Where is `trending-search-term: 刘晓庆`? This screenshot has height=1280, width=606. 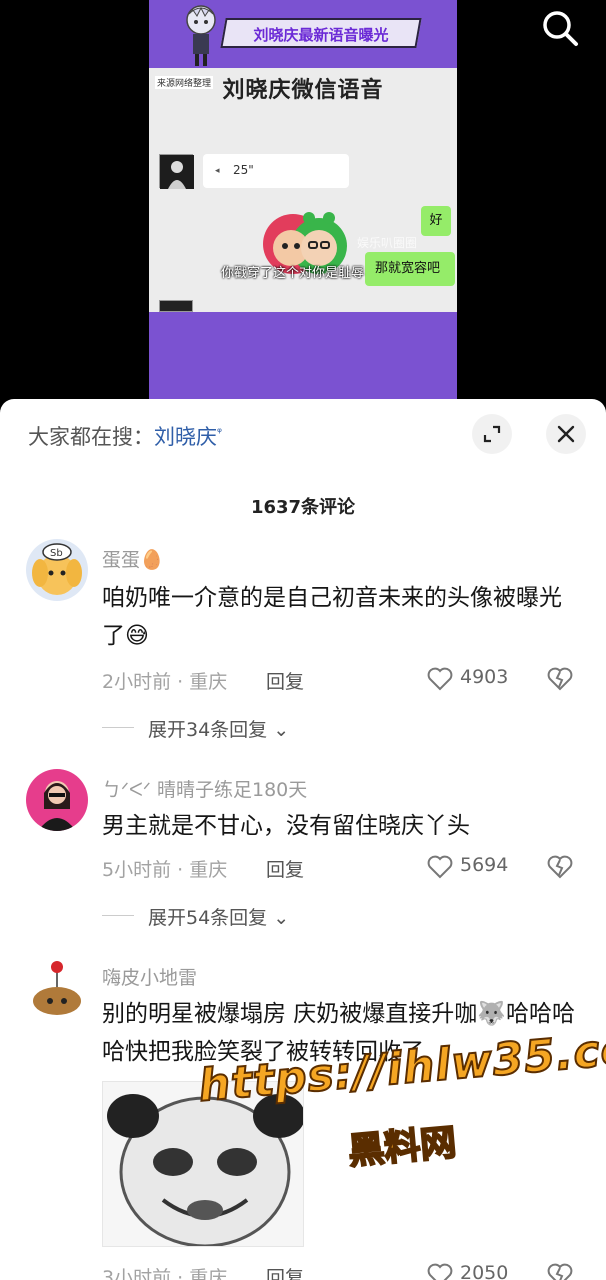 trending-search-term: 刘晓庆 is located at coordinates (185, 437).